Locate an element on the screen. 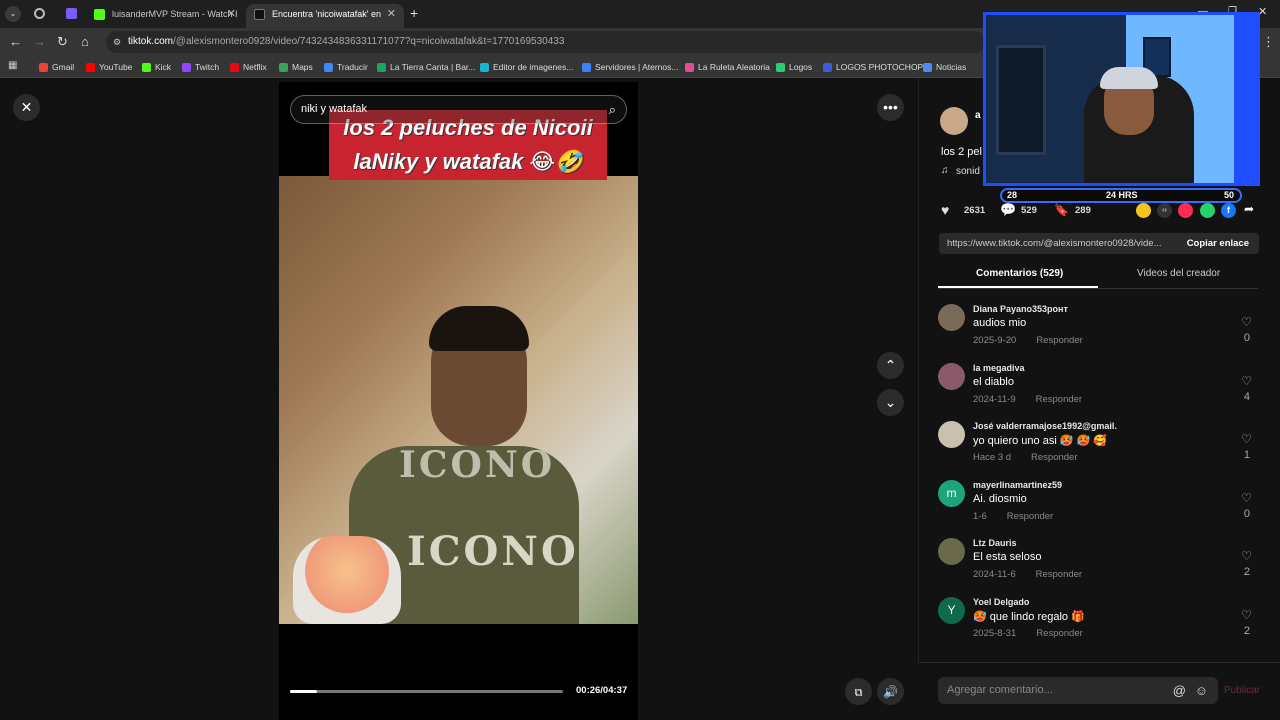 The width and height of the screenshot is (1280, 720). bookmark-ruleta: La Ruleta Aleatoria is located at coordinates (727, 67).